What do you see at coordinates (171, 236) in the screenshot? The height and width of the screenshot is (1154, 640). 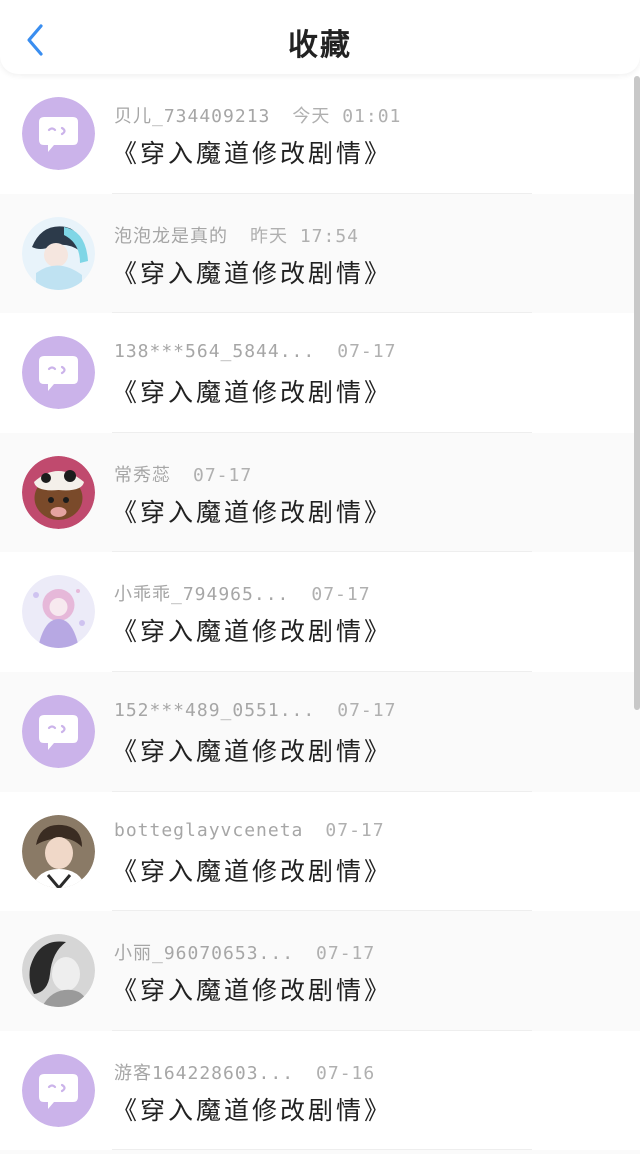 I see `user-name: 泡泡龙是真的` at bounding box center [171, 236].